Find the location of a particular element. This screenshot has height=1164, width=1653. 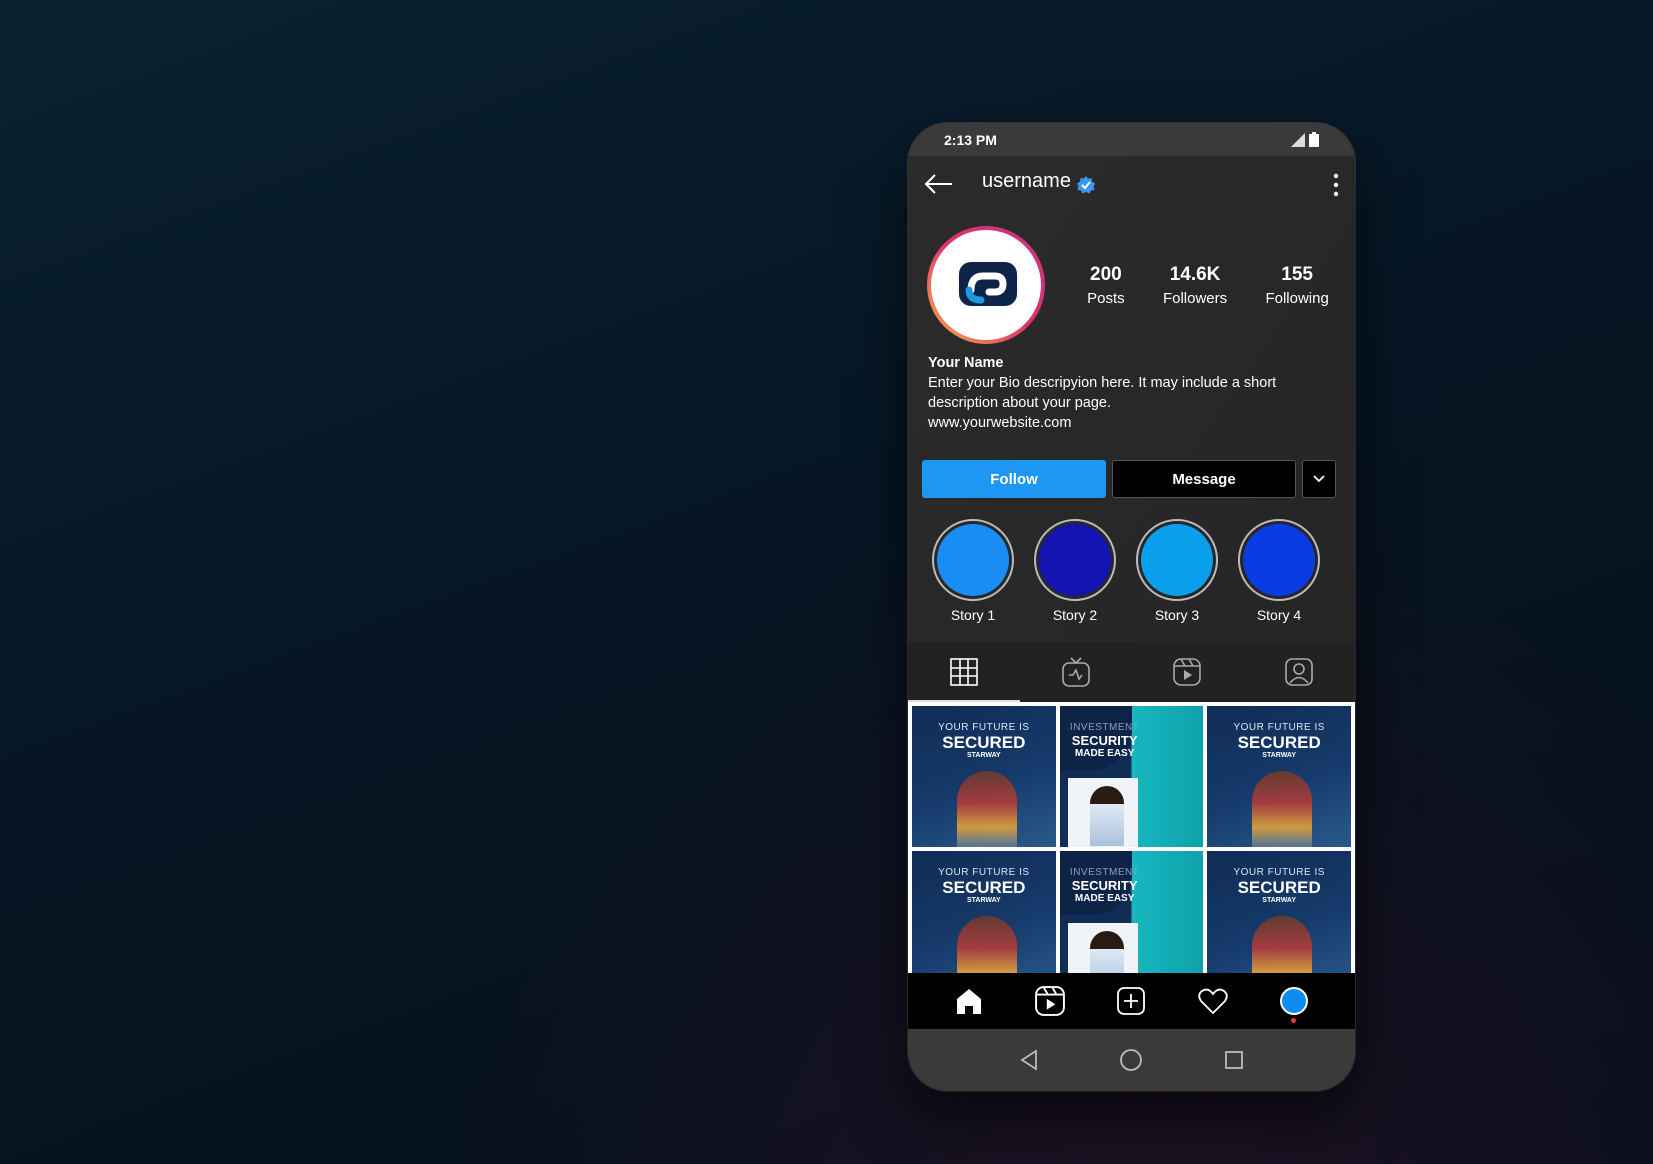

system-recents-button is located at coordinates (1234, 1060).